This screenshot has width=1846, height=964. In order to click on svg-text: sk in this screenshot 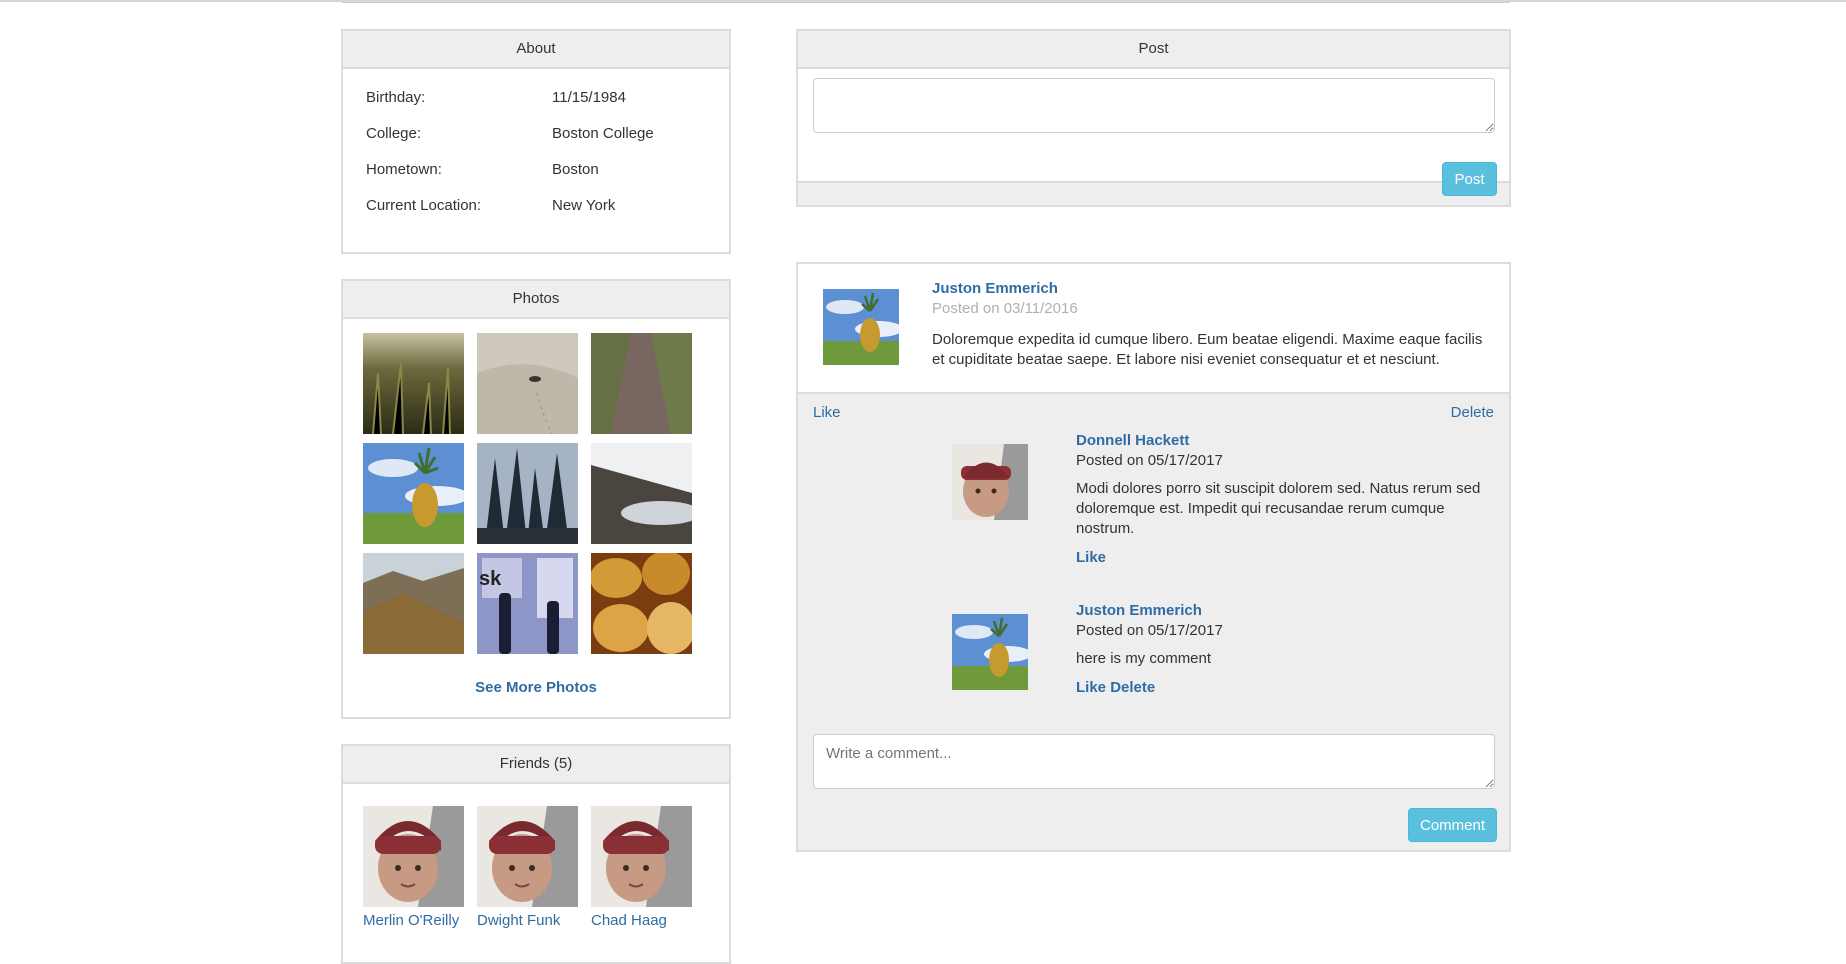, I will do `click(490, 579)`.